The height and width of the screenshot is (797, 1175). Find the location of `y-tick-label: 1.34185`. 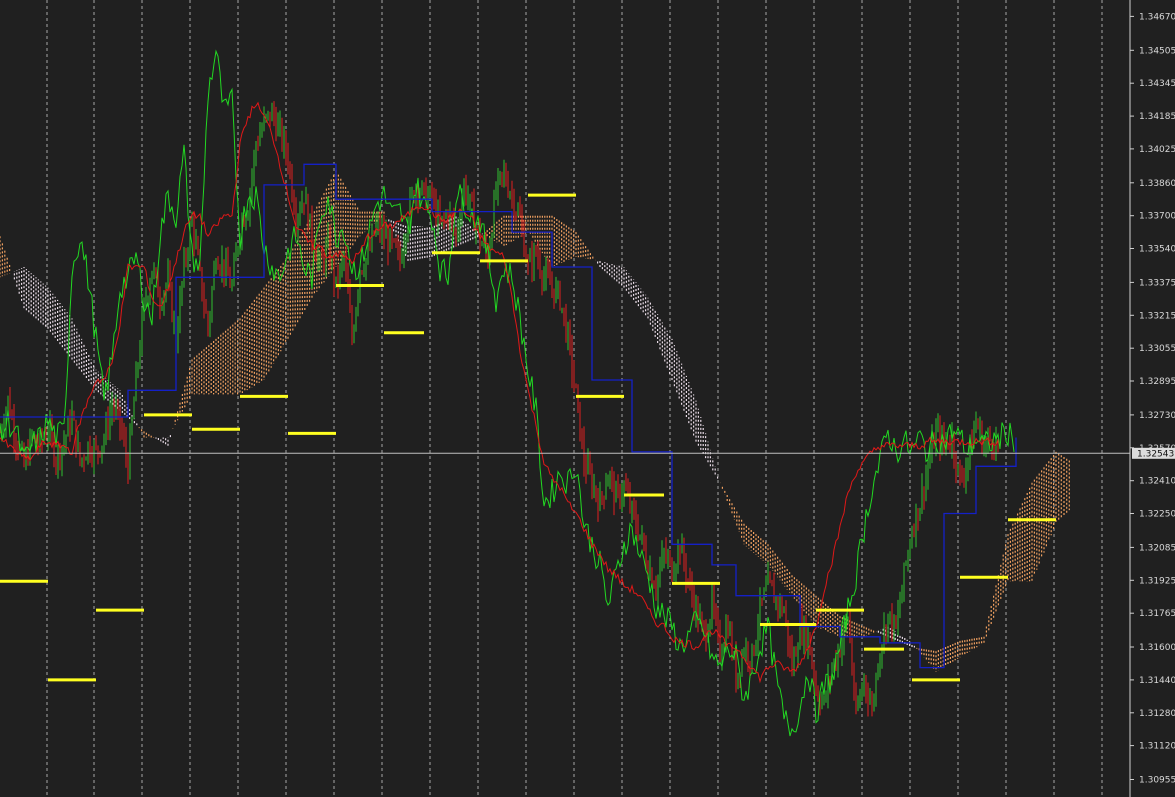

y-tick-label: 1.34185 is located at coordinates (1157, 117).